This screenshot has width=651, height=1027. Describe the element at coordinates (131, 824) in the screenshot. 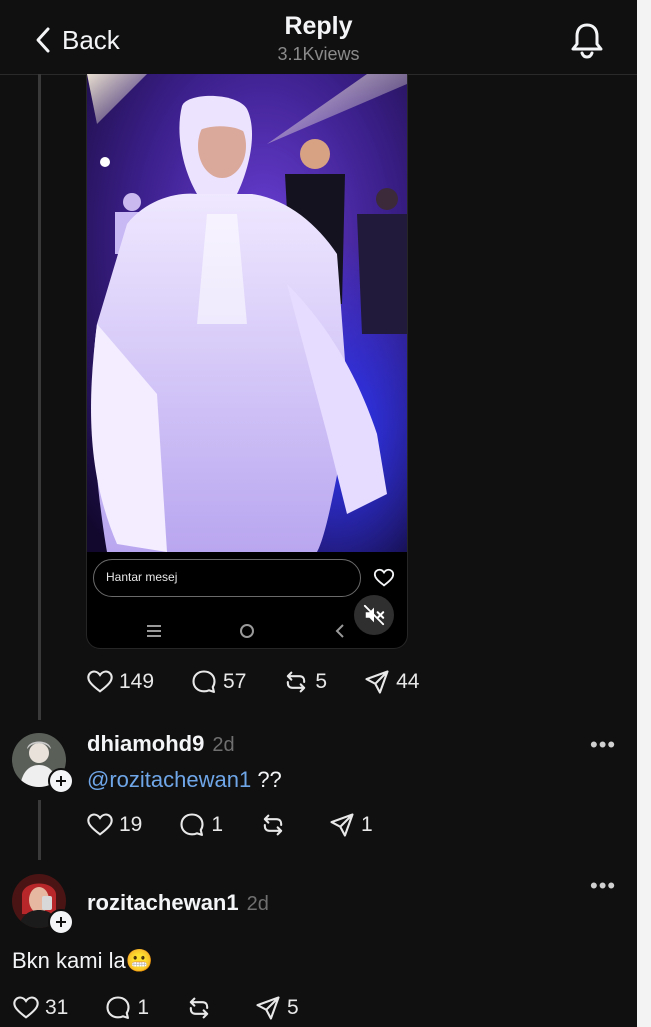

I see `like-count: 19` at that location.